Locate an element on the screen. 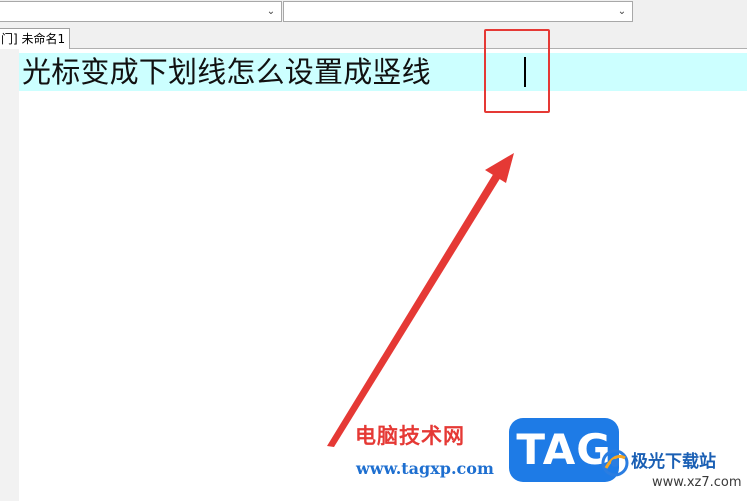 The width and height of the screenshot is (747, 501). toolbar-empty-area is located at coordinates (690, 12).